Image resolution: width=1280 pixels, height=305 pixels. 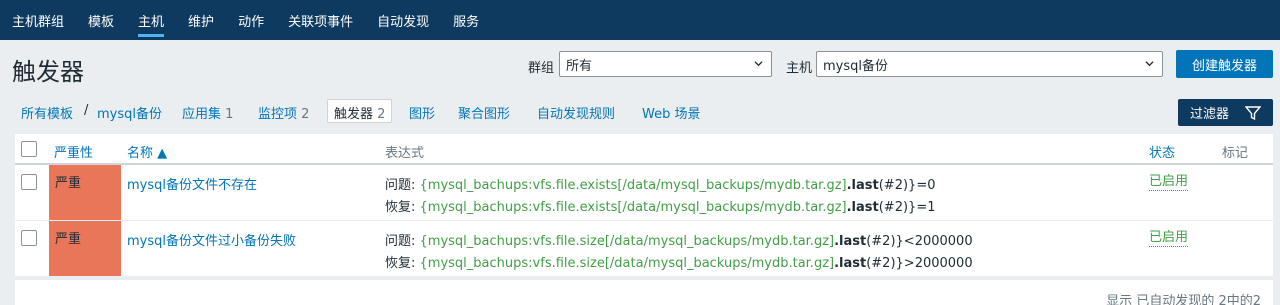 What do you see at coordinates (541, 68) in the screenshot?
I see `group-label: 群组` at bounding box center [541, 68].